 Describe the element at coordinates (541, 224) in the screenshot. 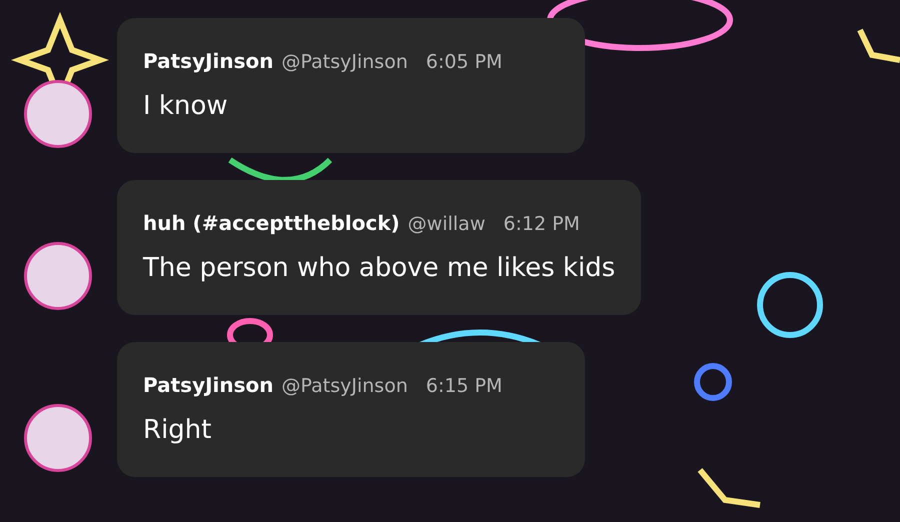

I see `timestamp: 6:12 PM` at that location.